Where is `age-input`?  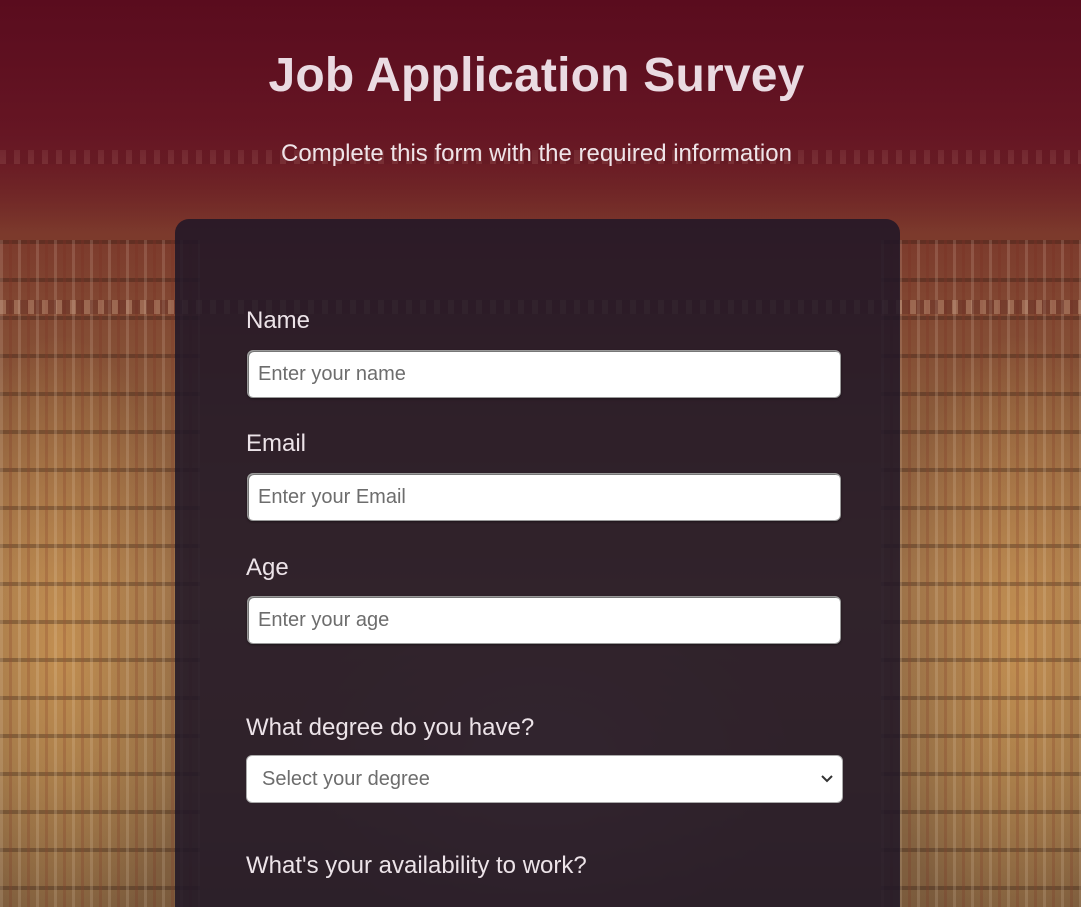
age-input is located at coordinates (544, 620).